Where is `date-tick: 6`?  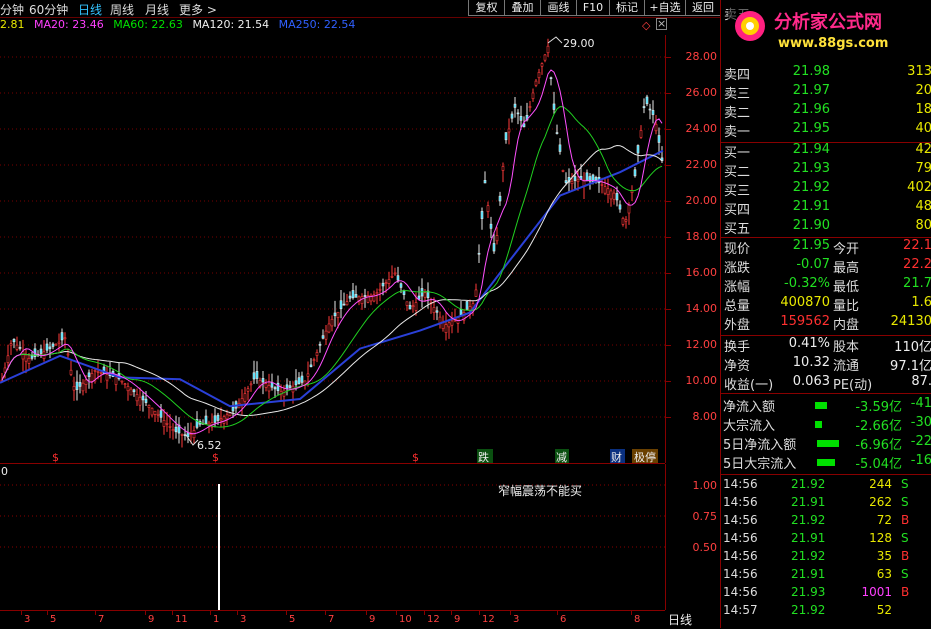 date-tick: 6 is located at coordinates (563, 619).